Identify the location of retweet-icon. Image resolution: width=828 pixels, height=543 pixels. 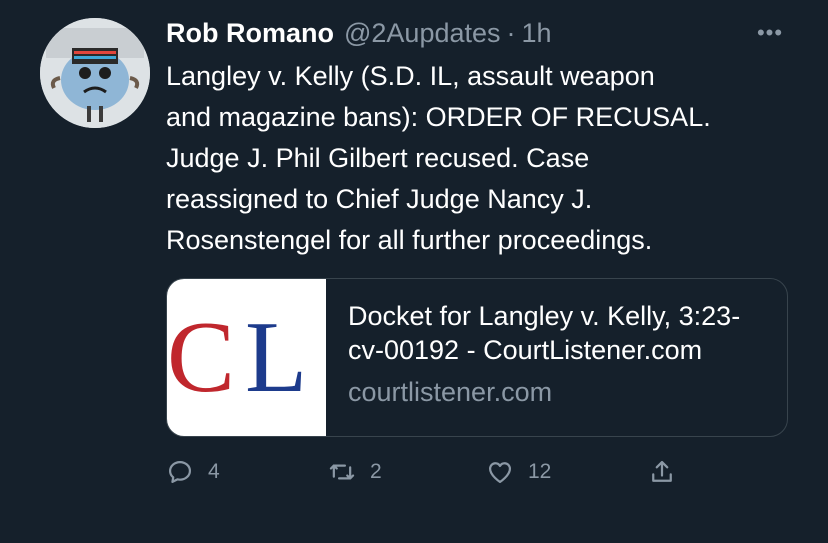
(342, 472).